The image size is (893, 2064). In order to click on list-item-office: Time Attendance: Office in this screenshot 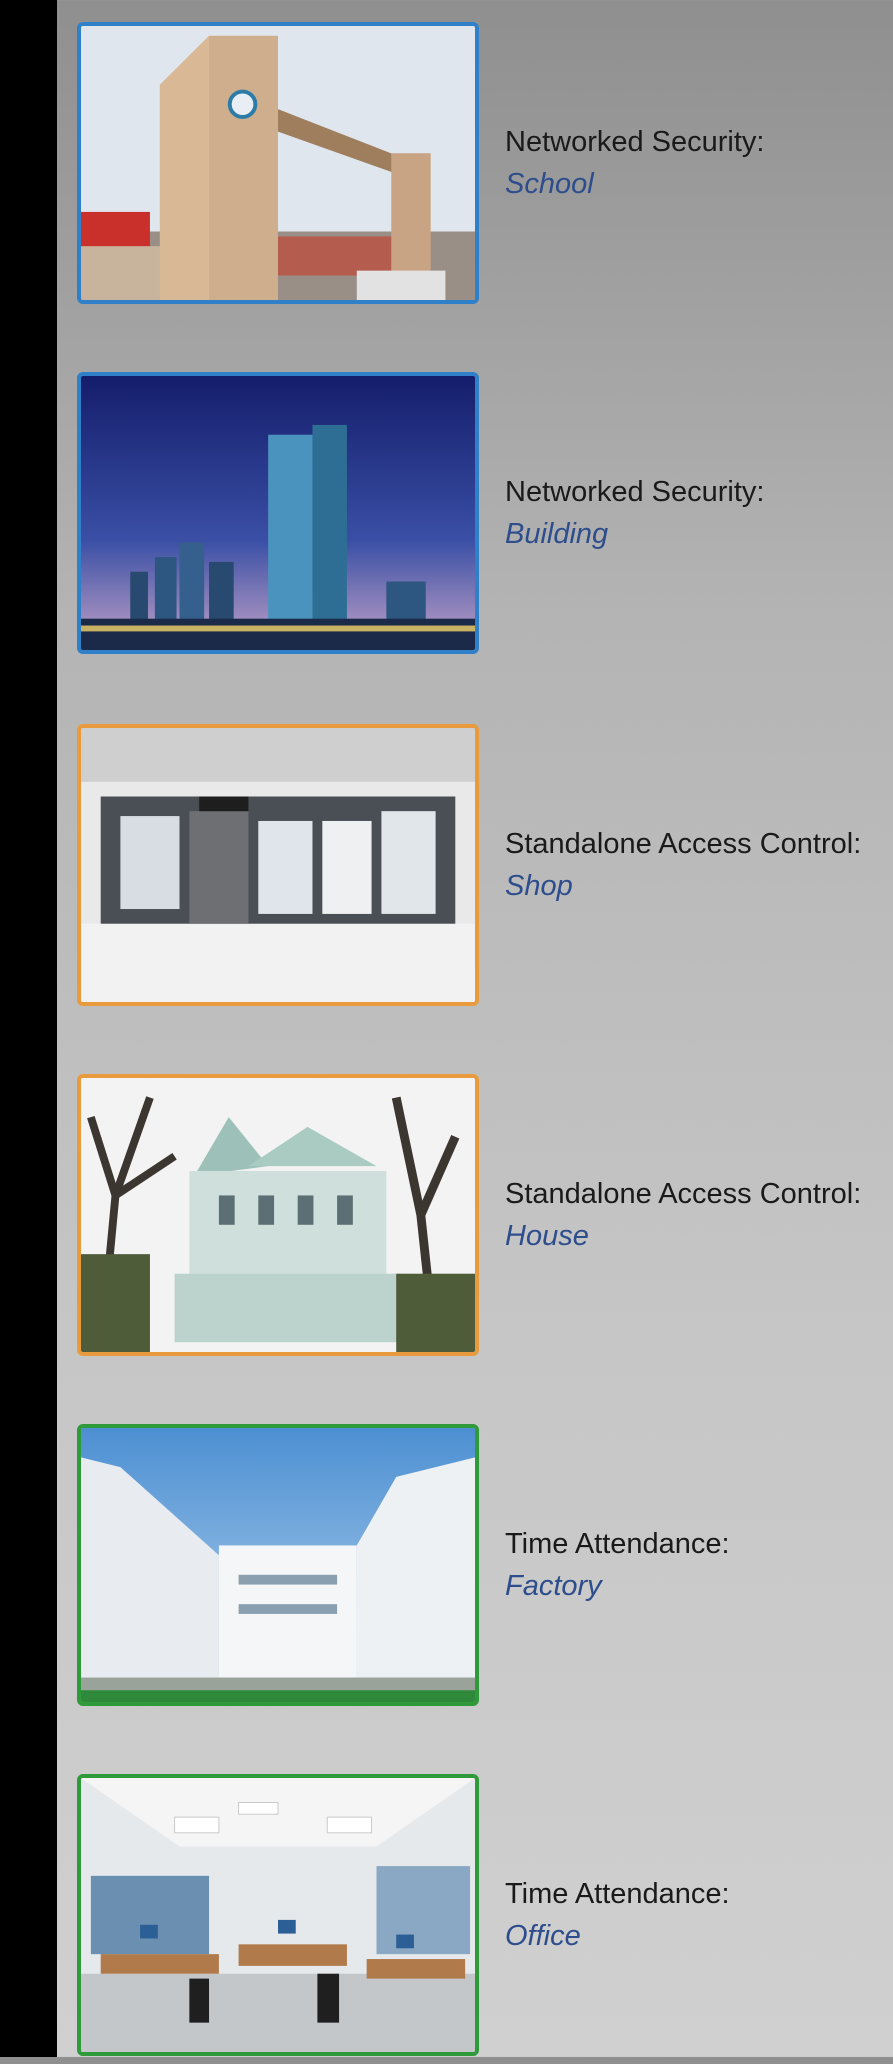, I will do `click(446, 1919)`.